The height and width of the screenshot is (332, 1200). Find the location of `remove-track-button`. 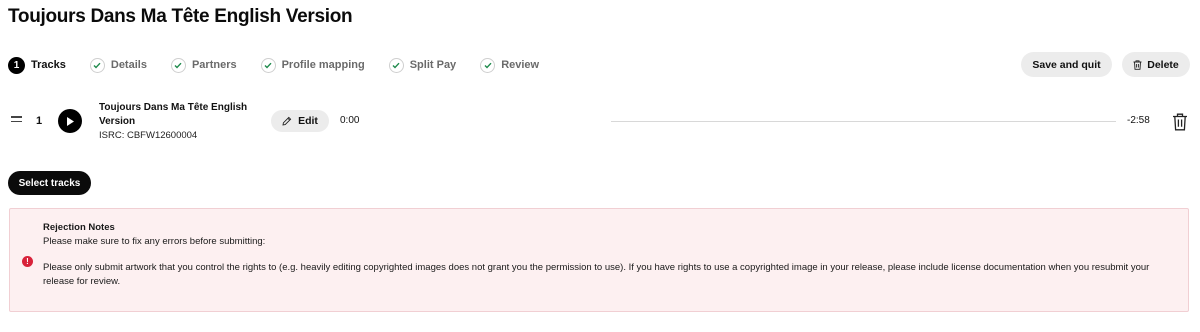

remove-track-button is located at coordinates (1180, 122).